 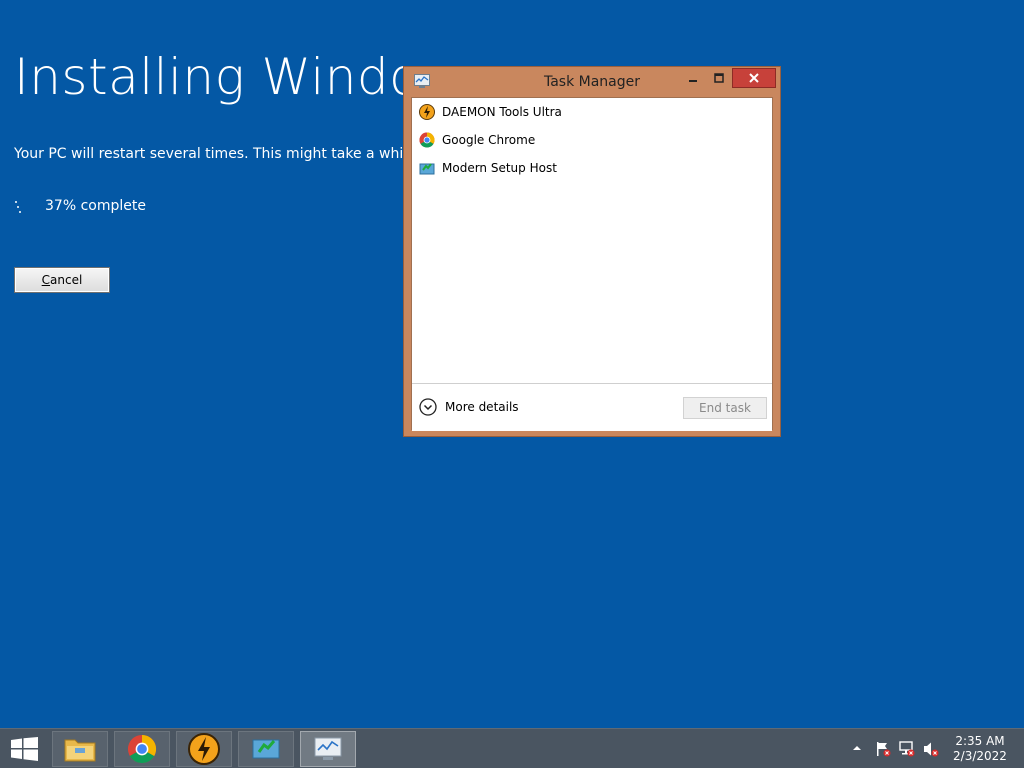 What do you see at coordinates (980, 756) in the screenshot?
I see `clock-date: 2/3/2022` at bounding box center [980, 756].